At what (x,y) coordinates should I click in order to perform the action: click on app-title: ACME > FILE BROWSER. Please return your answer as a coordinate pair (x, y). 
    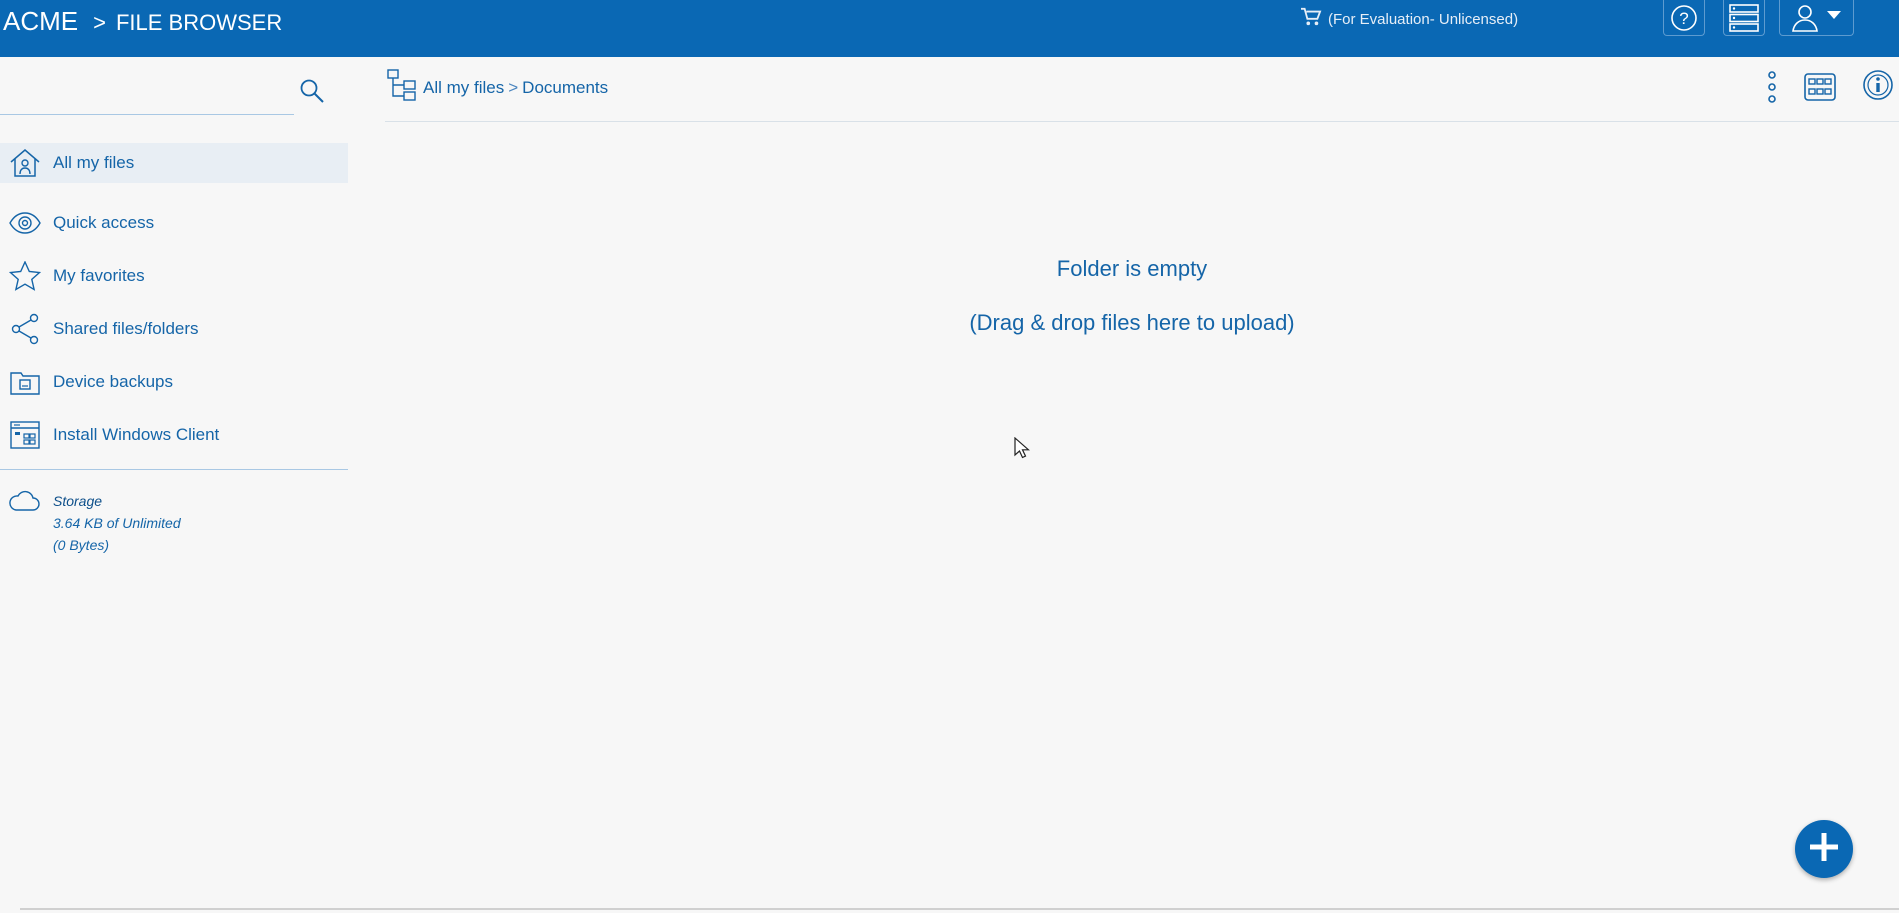
    Looking at the image, I should click on (142, 21).